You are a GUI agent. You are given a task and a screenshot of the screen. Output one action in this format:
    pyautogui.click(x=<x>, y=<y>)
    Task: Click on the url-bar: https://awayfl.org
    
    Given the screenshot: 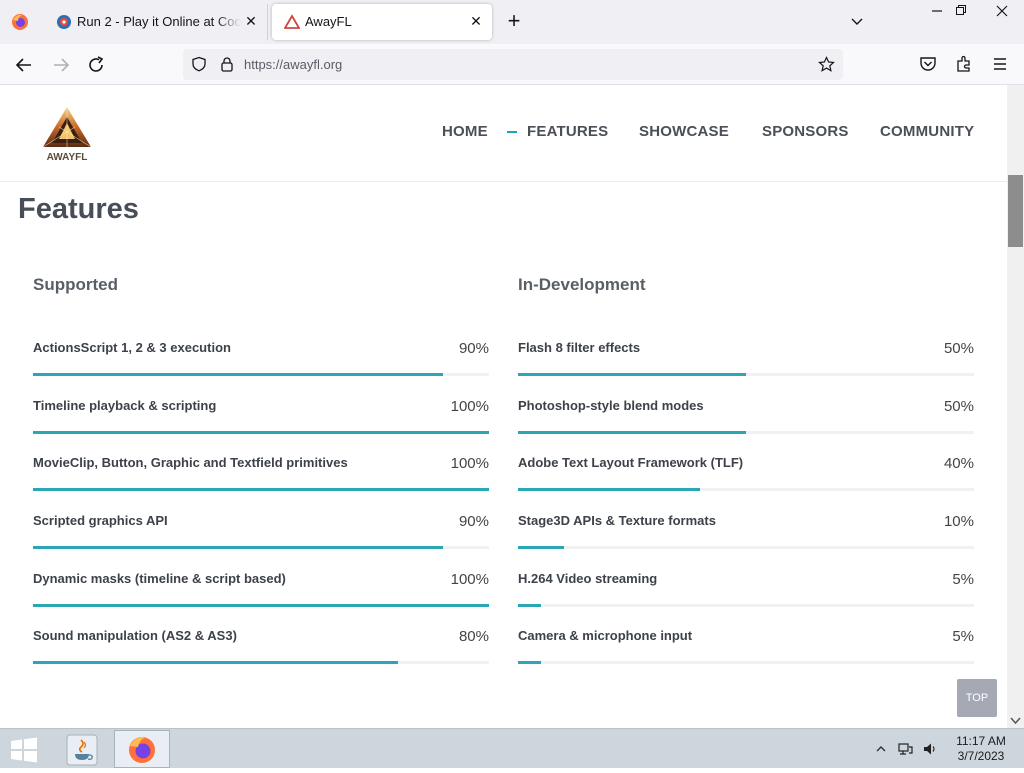 What is the action you would take?
    pyautogui.click(x=513, y=64)
    